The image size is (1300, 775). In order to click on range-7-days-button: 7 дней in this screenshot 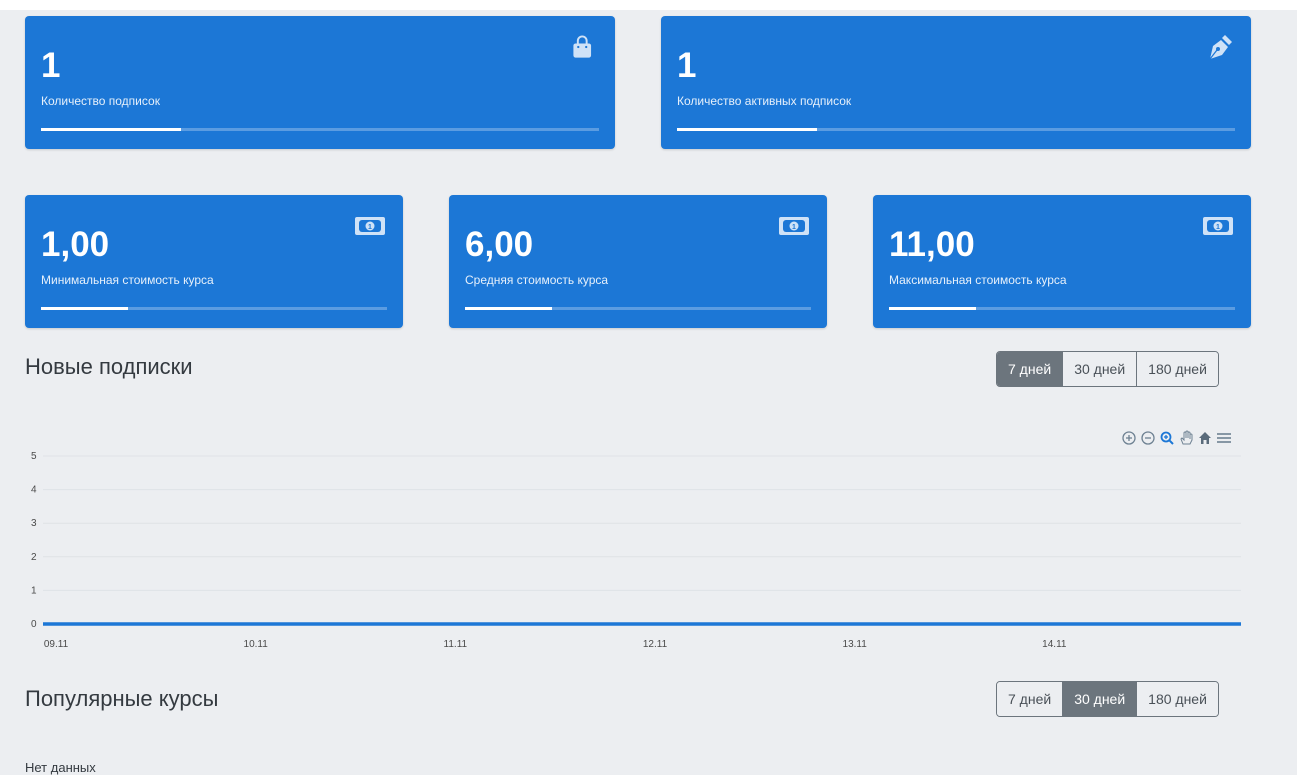, I will do `click(1030, 699)`.